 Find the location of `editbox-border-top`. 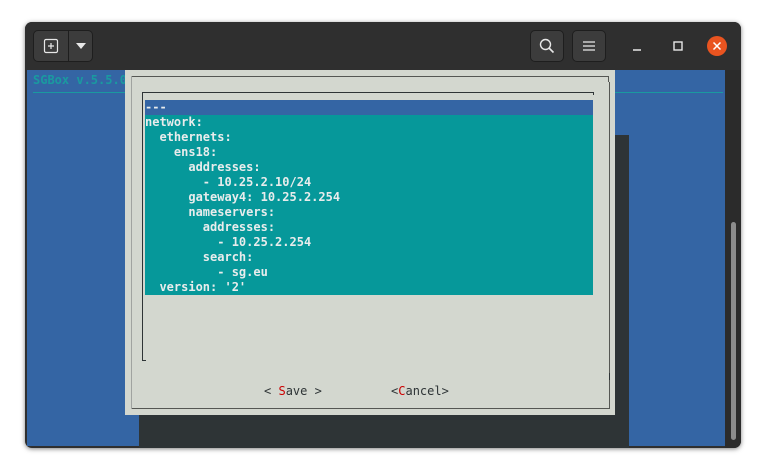

editbox-border-top is located at coordinates (368, 92).